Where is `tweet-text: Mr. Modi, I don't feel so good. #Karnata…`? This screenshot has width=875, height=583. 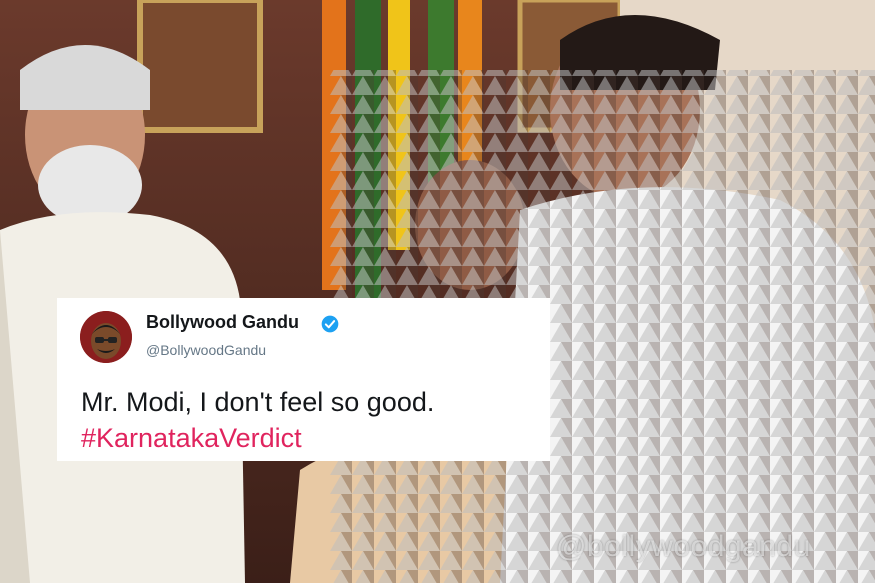
tweet-text: Mr. Modi, I don't feel so good. #Karnata… is located at coordinates (257, 420).